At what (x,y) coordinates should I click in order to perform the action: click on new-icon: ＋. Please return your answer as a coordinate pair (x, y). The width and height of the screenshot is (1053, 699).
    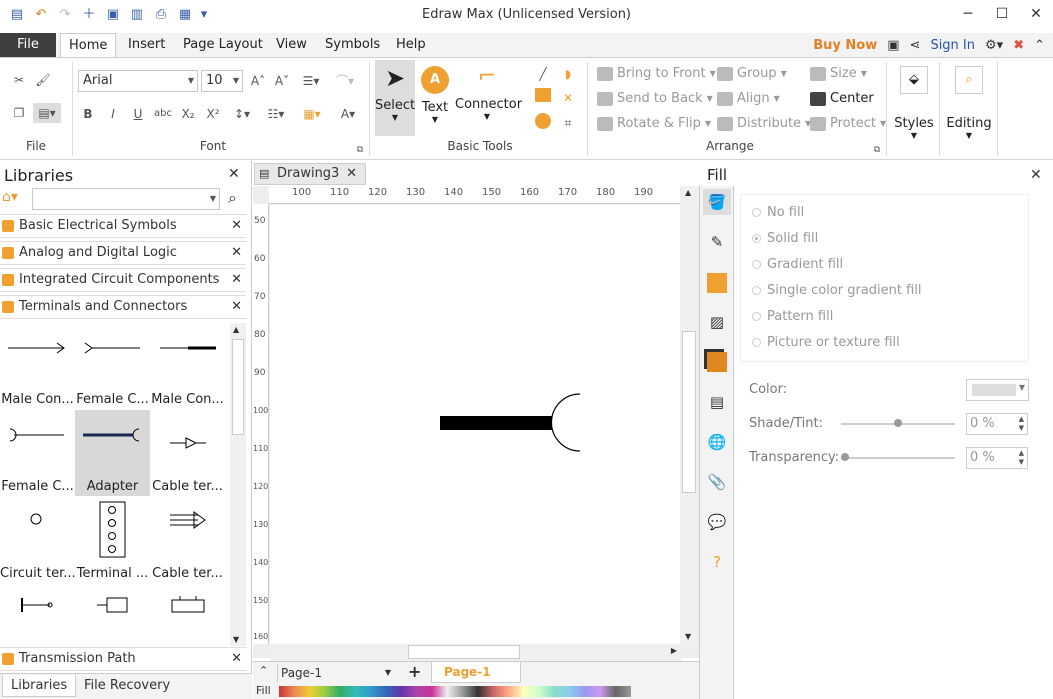
    Looking at the image, I should click on (89, 15).